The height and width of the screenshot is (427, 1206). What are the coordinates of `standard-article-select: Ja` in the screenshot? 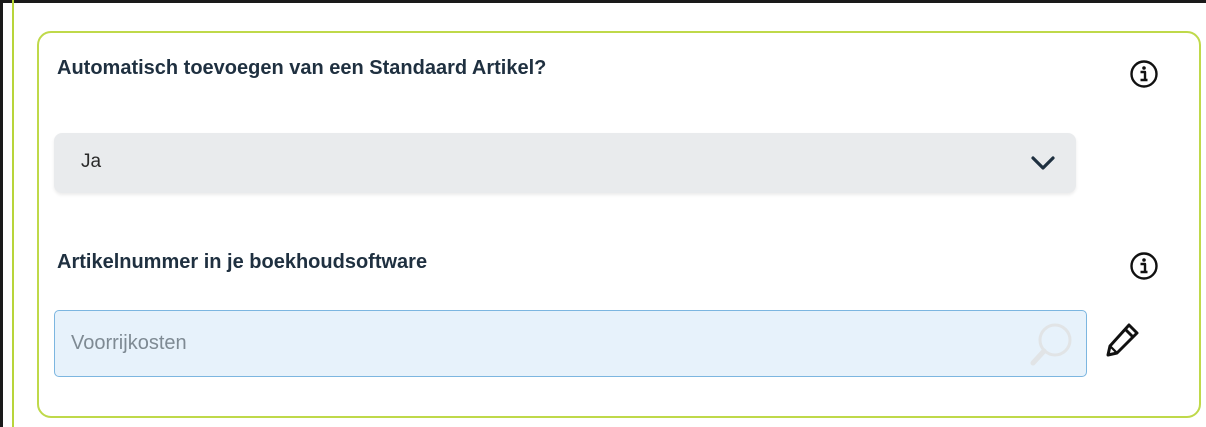 It's located at (565, 163).